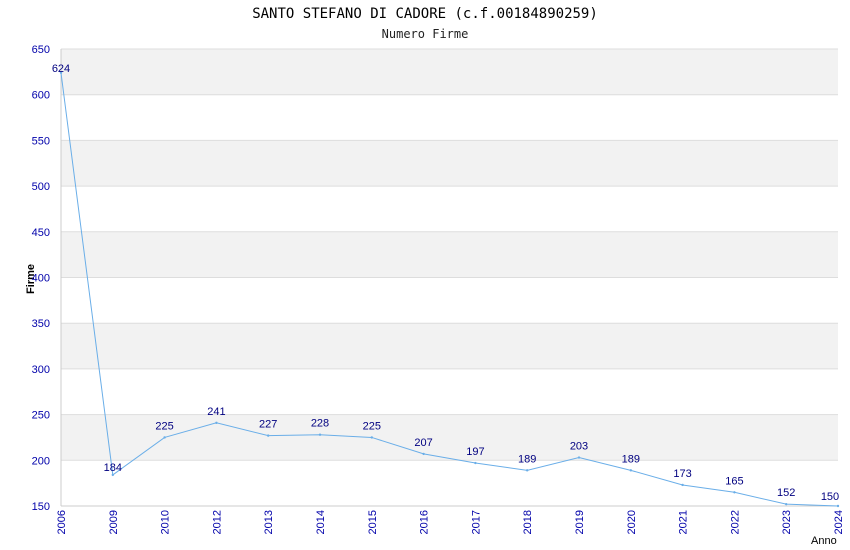  I want to click on x-tick-label: 2009, so click(114, 522).